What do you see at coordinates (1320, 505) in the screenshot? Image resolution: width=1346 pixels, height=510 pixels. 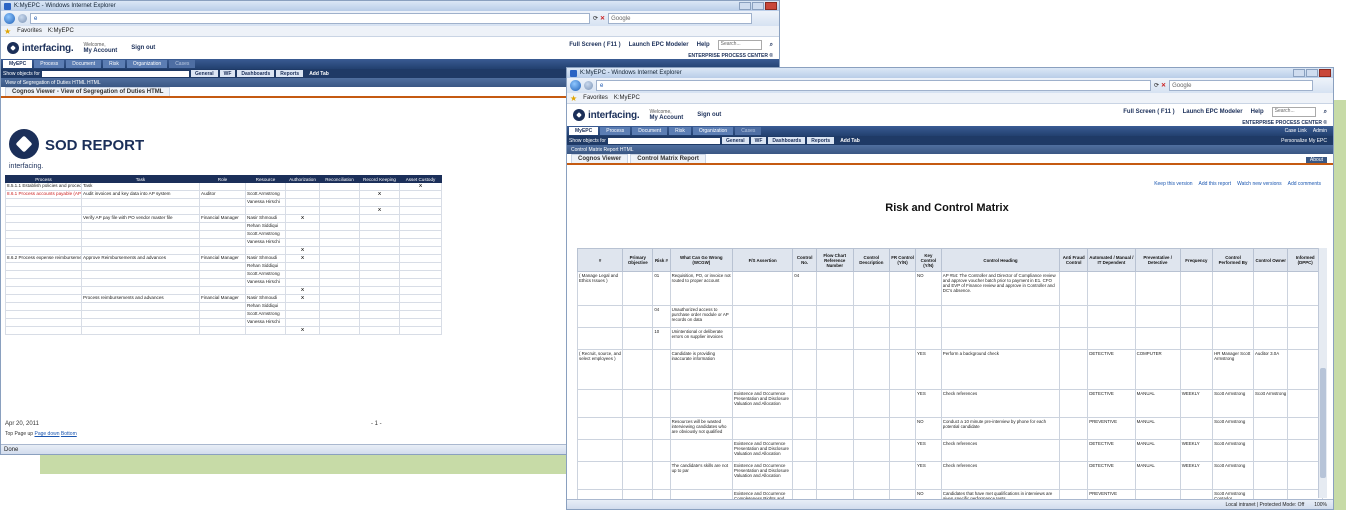 I see `zoom-level: 100%` at bounding box center [1320, 505].